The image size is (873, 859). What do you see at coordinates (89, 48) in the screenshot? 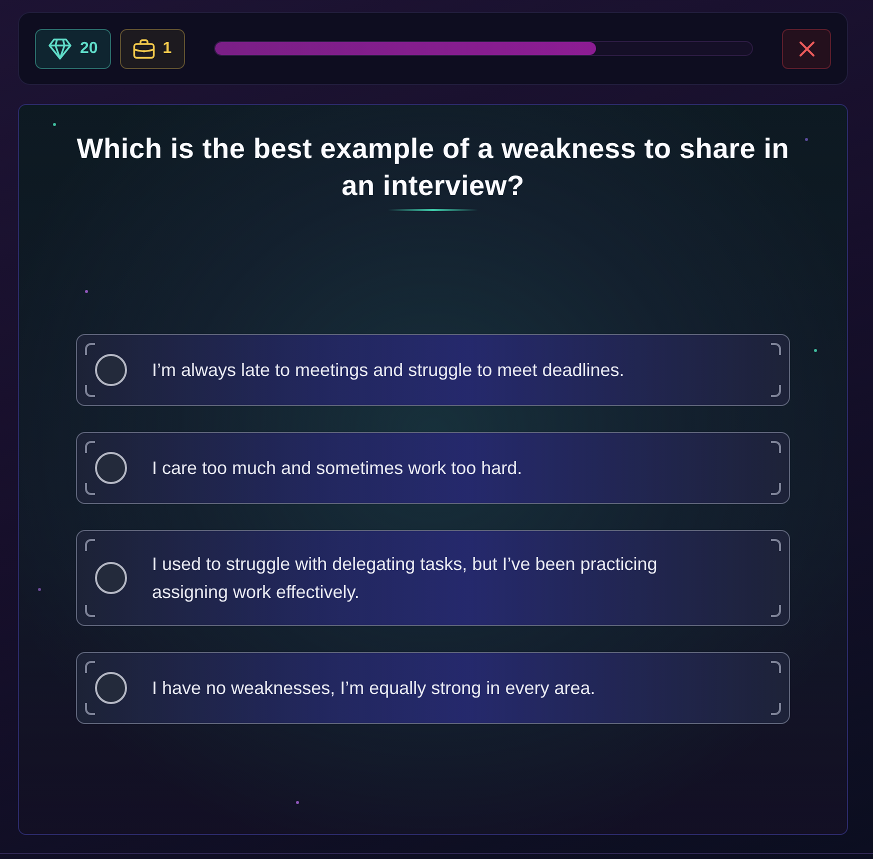
I see `count-label: 20` at bounding box center [89, 48].